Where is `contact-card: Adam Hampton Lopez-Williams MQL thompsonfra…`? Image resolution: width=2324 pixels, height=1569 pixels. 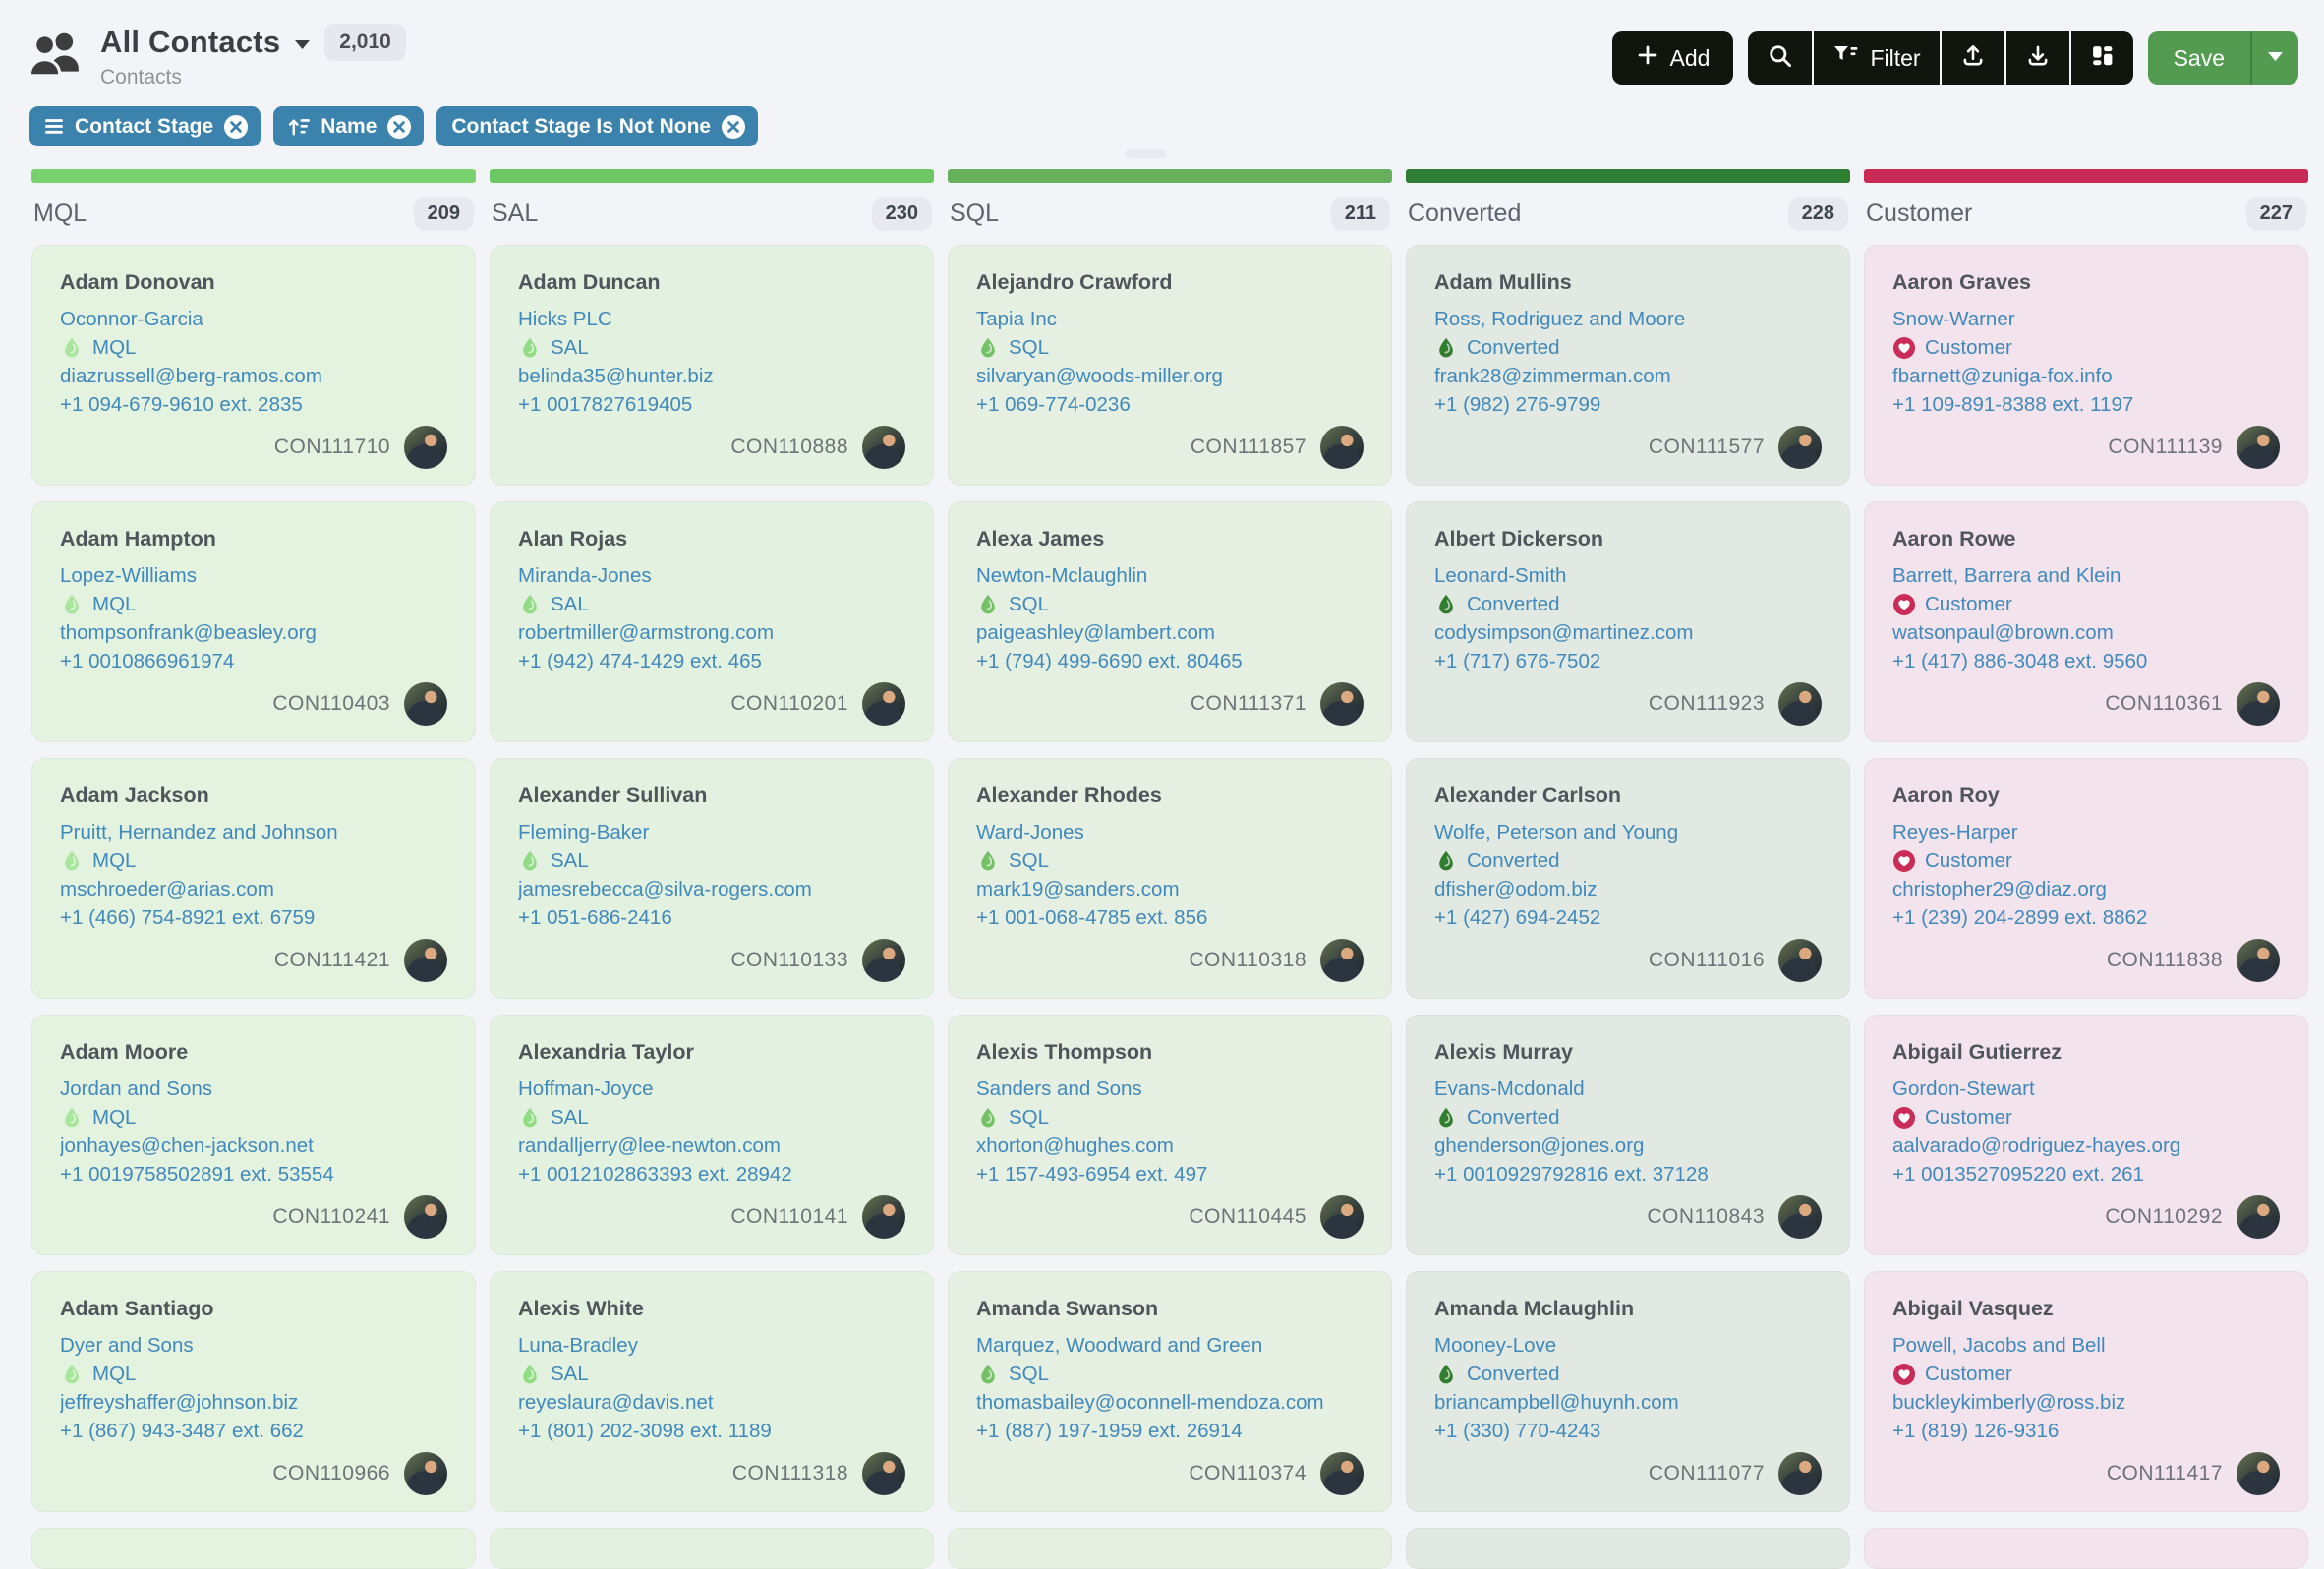
contact-card: Adam Hampton Lopez-Williams MQL thompsonfra… is located at coordinates (253, 621).